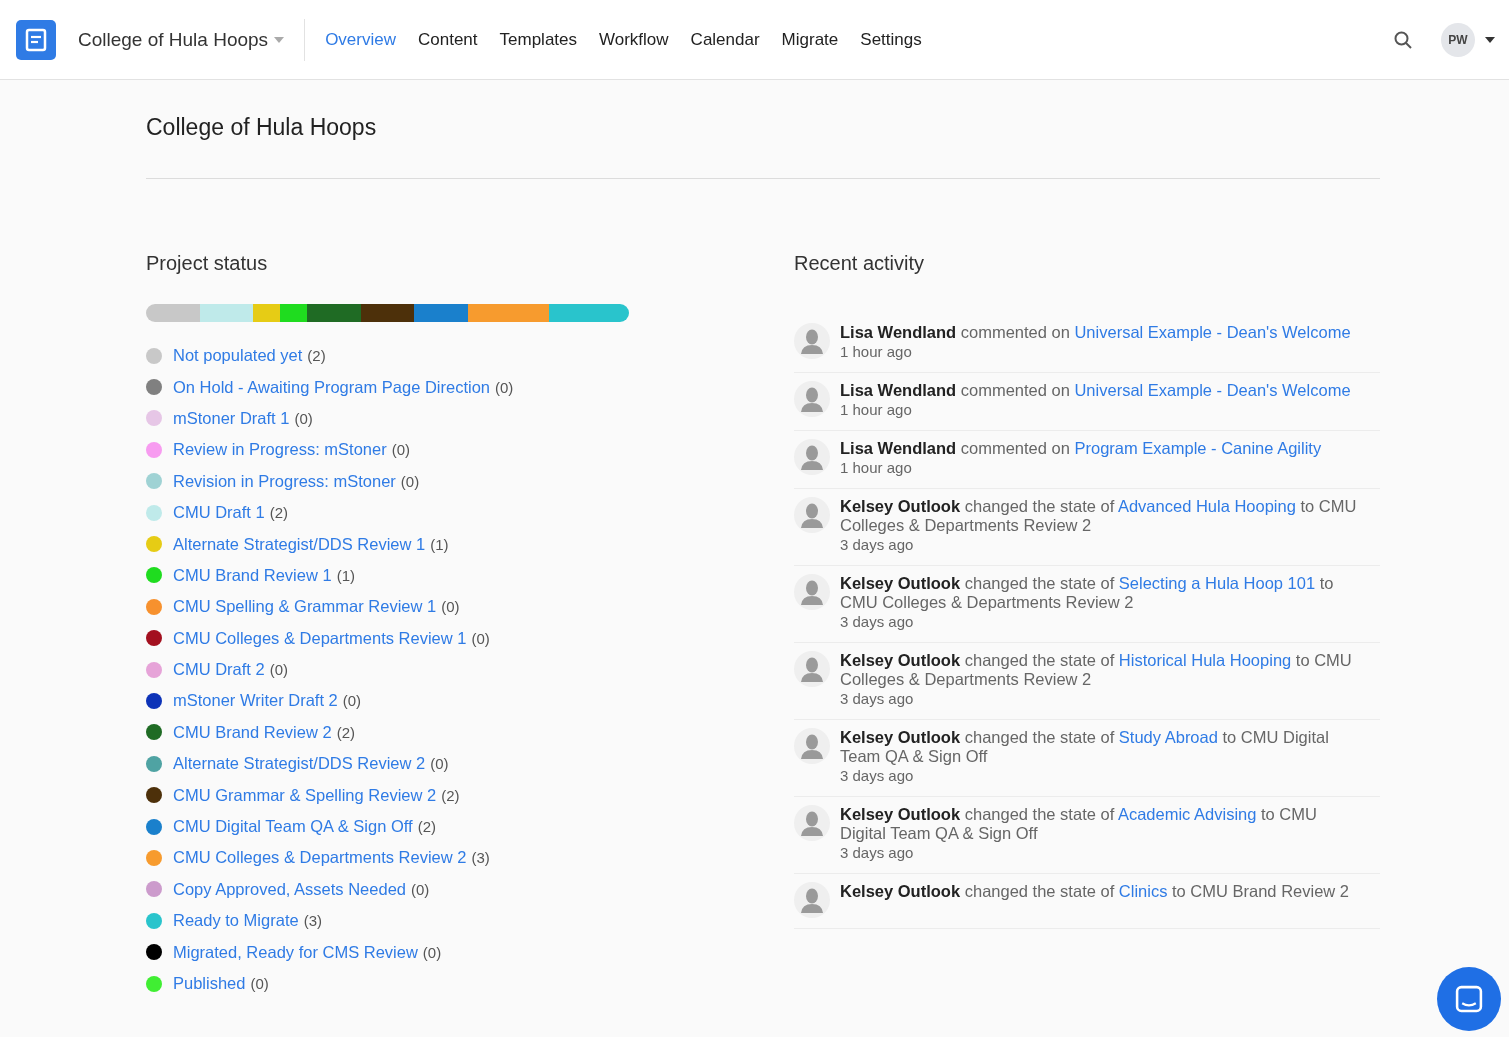 The width and height of the screenshot is (1509, 1037). What do you see at coordinates (238, 356) in the screenshot?
I see `status-link: Not populated yet` at bounding box center [238, 356].